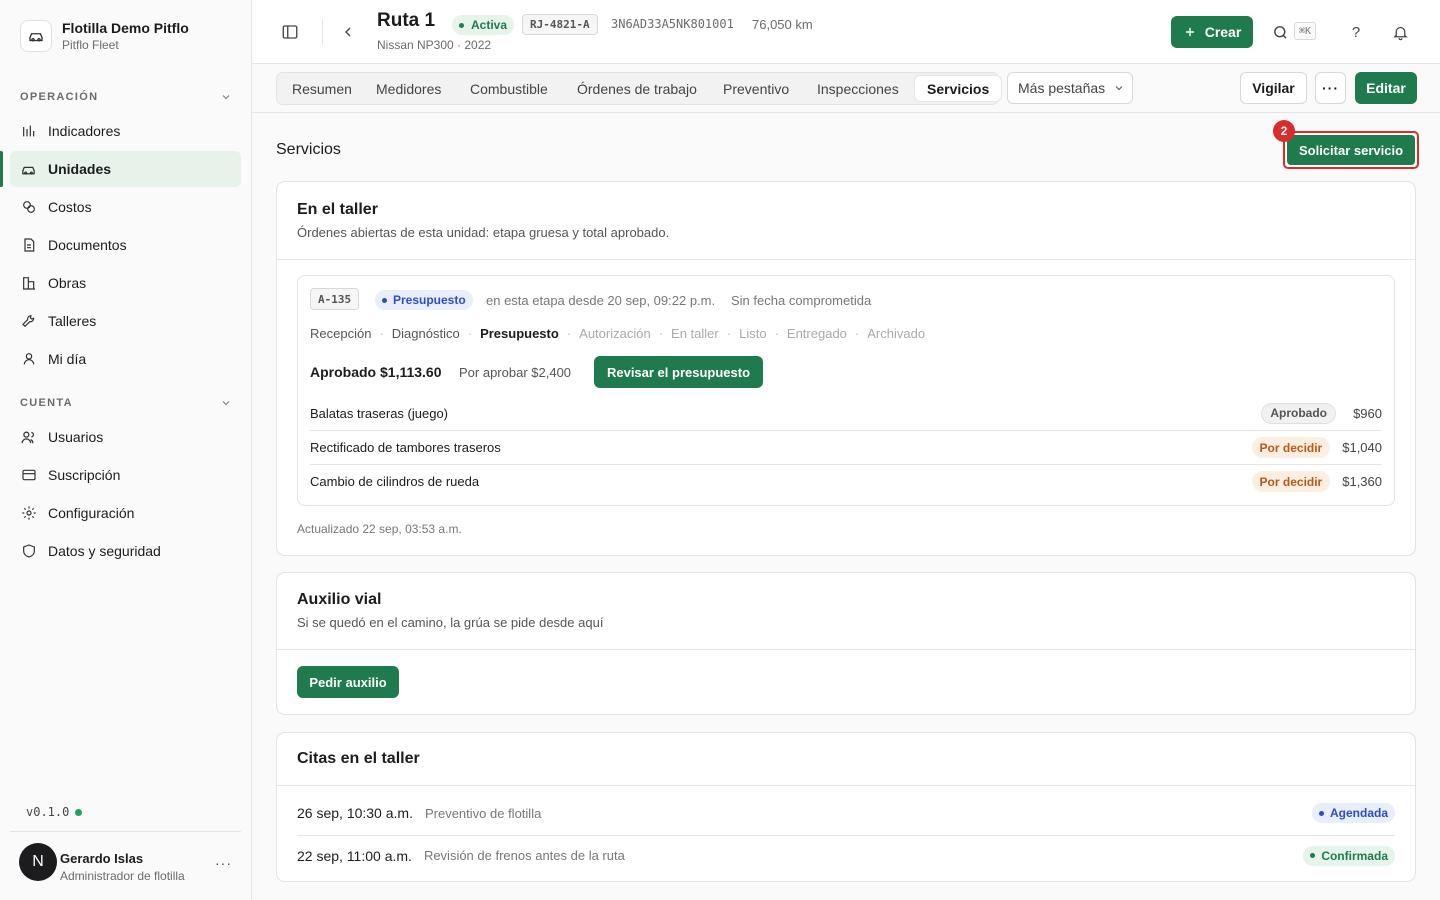 The height and width of the screenshot is (900, 1440). What do you see at coordinates (28, 321) in the screenshot?
I see `wrench-icon` at bounding box center [28, 321].